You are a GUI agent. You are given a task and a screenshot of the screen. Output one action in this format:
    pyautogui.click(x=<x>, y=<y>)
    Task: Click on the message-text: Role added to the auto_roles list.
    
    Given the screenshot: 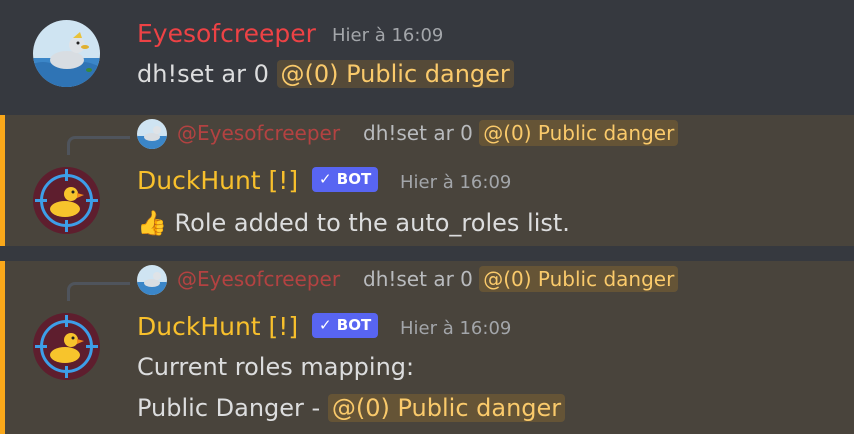 What is the action you would take?
    pyautogui.click(x=372, y=223)
    